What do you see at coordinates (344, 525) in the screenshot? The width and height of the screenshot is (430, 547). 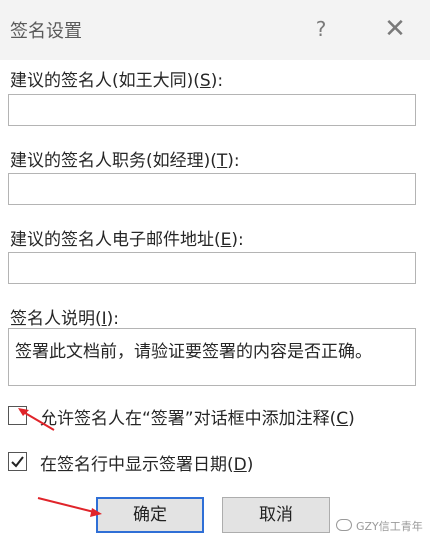 I see `wechat-icon` at bounding box center [344, 525].